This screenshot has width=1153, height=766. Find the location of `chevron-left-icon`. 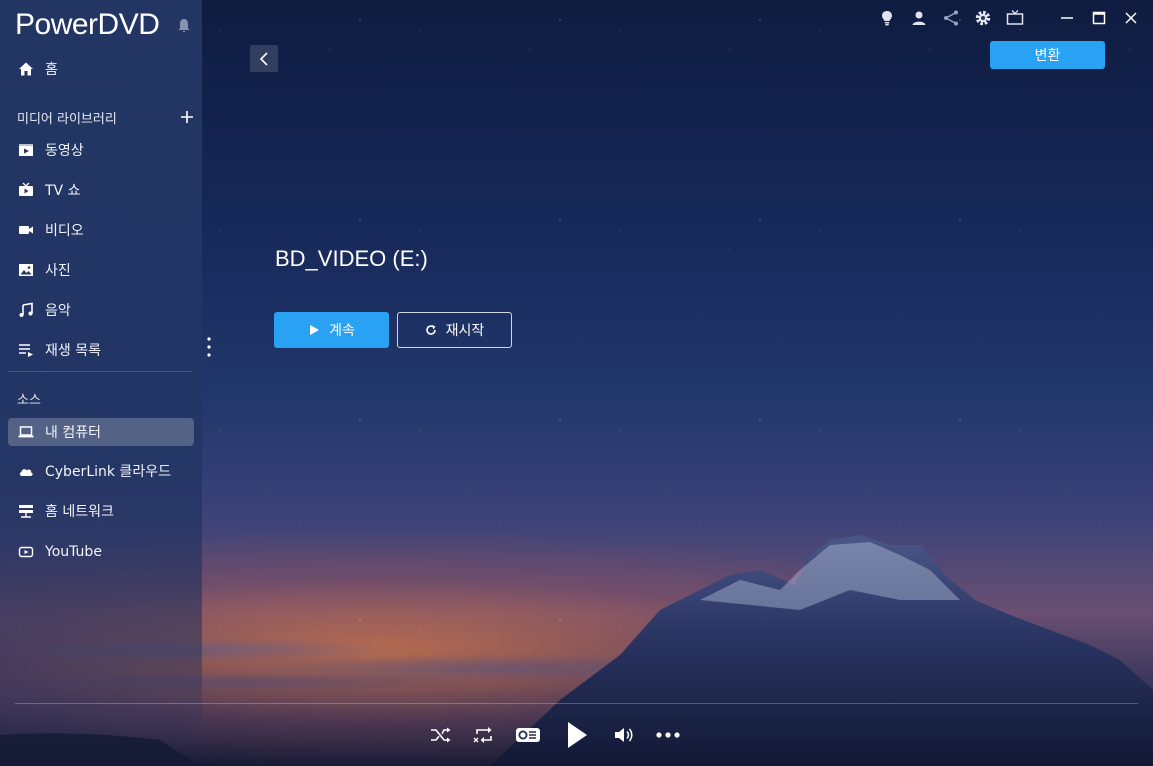

chevron-left-icon is located at coordinates (263, 58).